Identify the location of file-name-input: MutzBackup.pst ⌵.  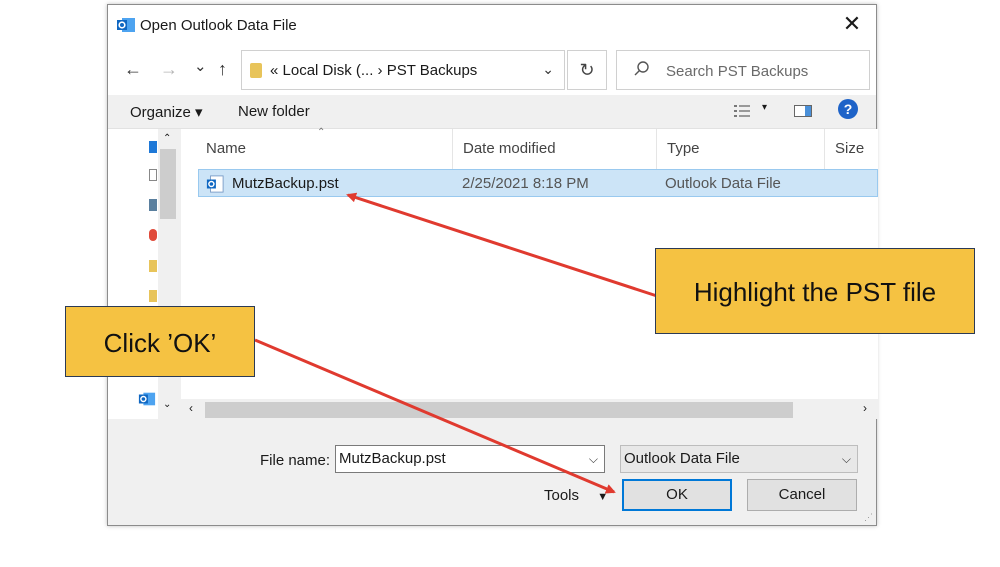
(470, 459).